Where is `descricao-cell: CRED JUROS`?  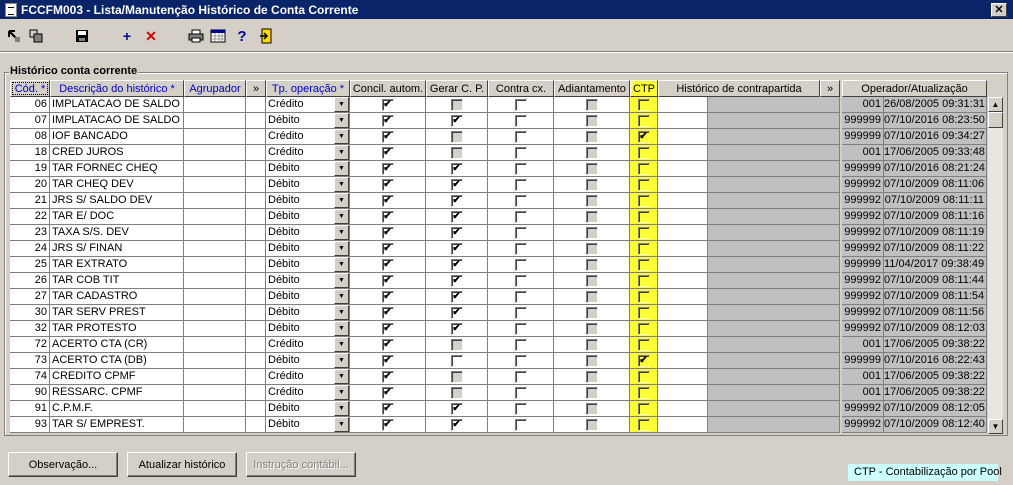 descricao-cell: CRED JUROS is located at coordinates (117, 153).